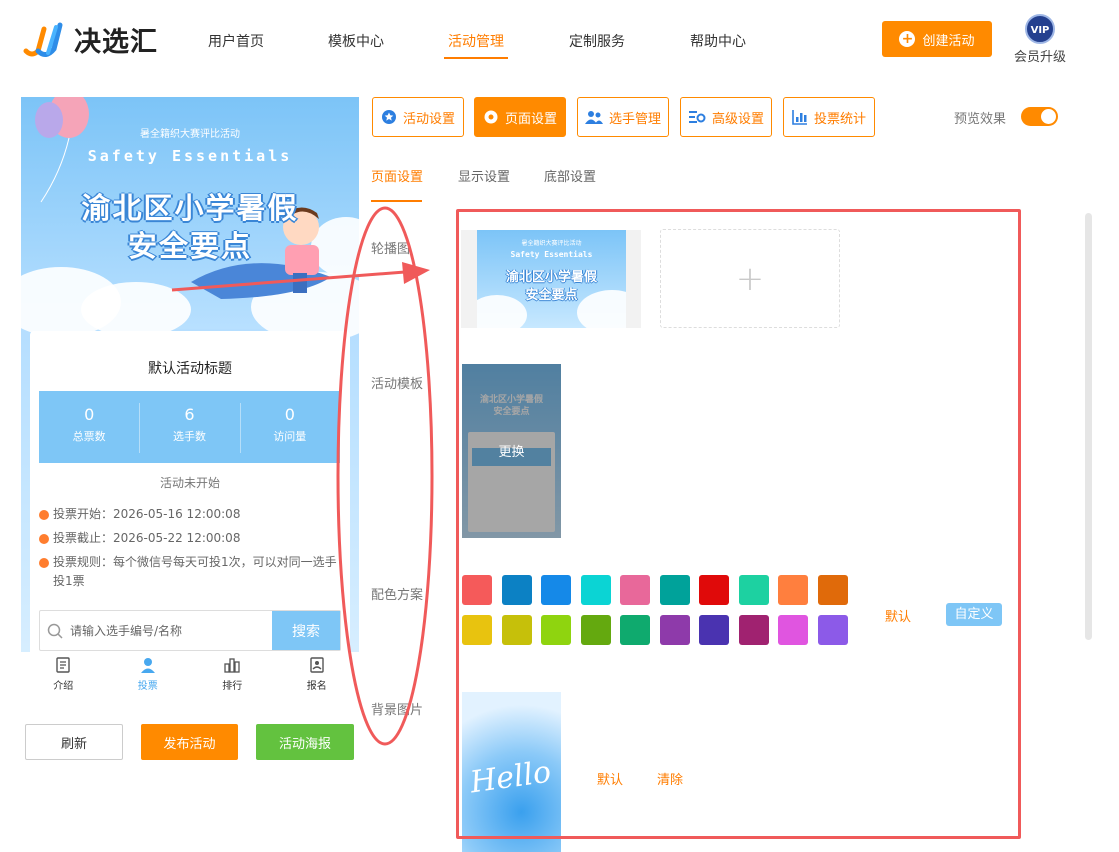  What do you see at coordinates (476, 58) in the screenshot?
I see `nav-active-underline` at bounding box center [476, 58].